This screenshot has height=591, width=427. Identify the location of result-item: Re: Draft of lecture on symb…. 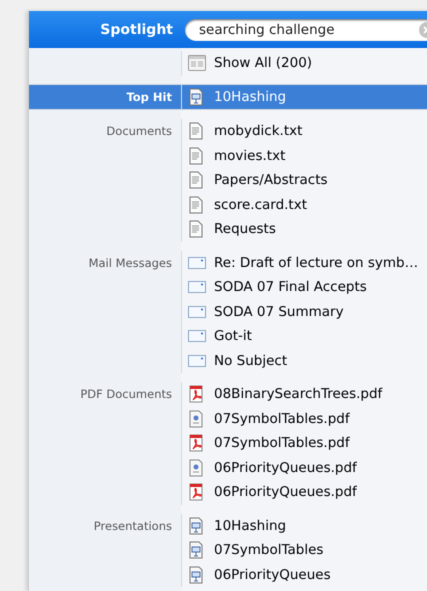
(304, 262).